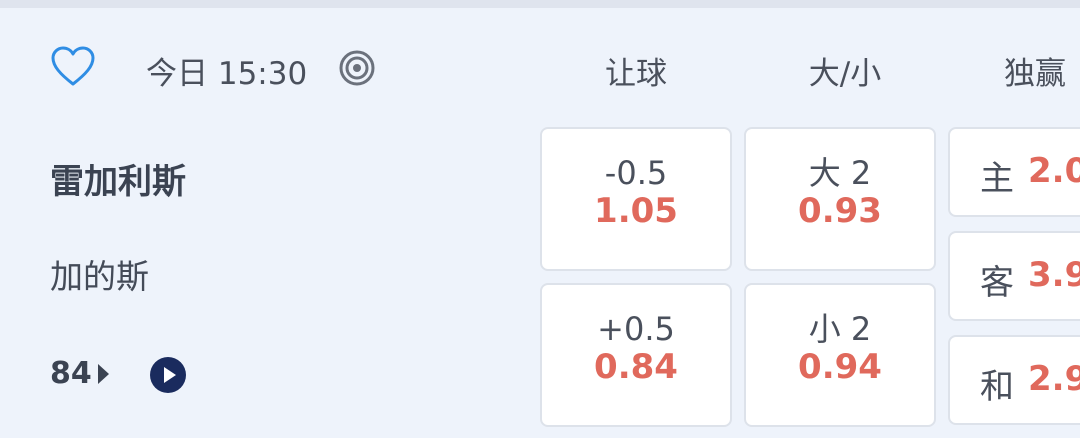  What do you see at coordinates (540, 4) in the screenshot?
I see `top-divider` at bounding box center [540, 4].